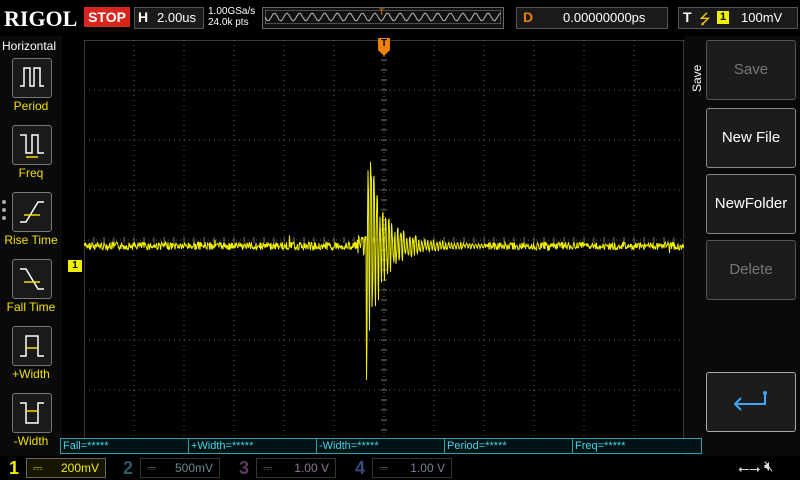  Describe the element at coordinates (31, 441) in the screenshot. I see `measure-negative-width-label: -Width` at that location.